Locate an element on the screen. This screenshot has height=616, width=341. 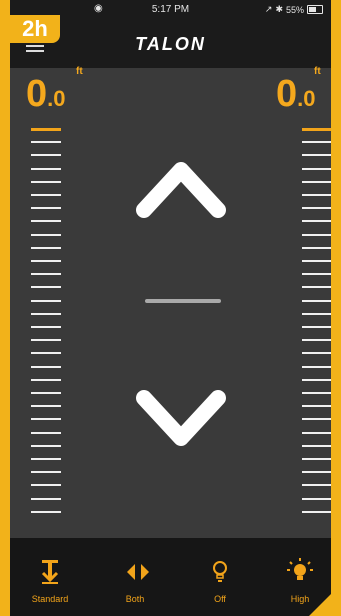
tab-light-off: Off is located at coordinates (220, 577).